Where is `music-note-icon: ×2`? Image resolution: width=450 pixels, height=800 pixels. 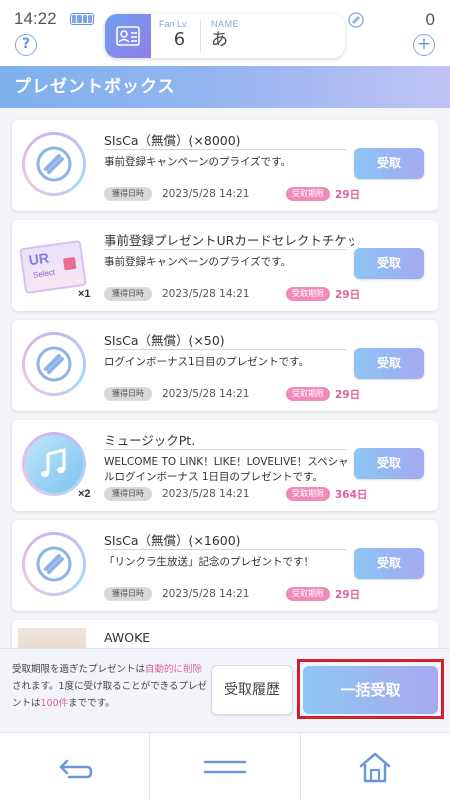 music-note-icon: ×2 is located at coordinates (56, 466).